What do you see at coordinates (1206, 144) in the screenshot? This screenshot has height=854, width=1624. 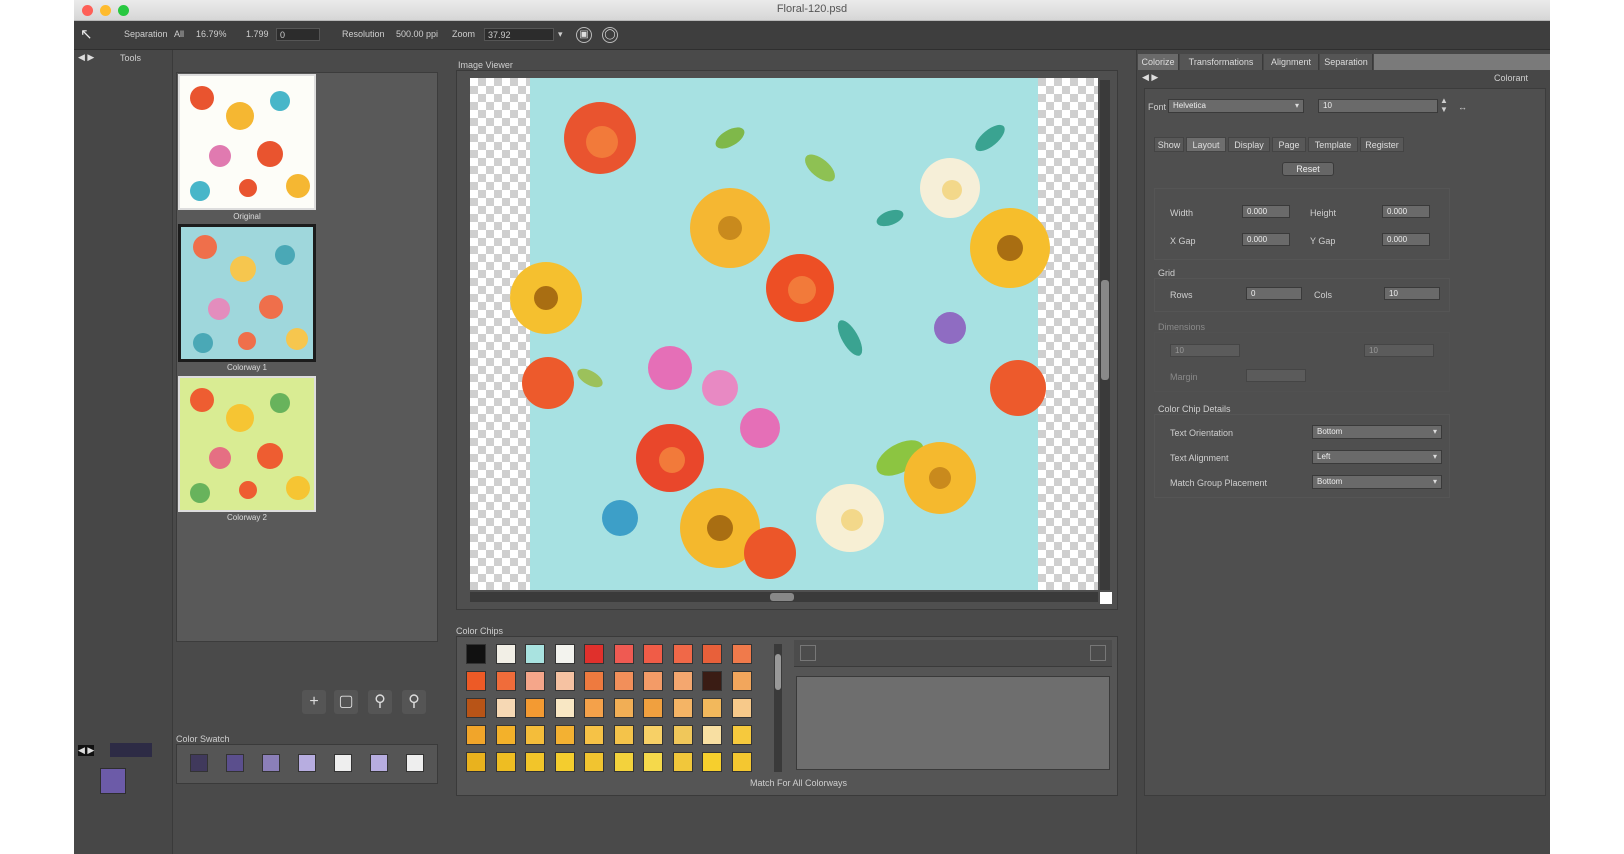 I see `subtab-layout: Layout` at bounding box center [1206, 144].